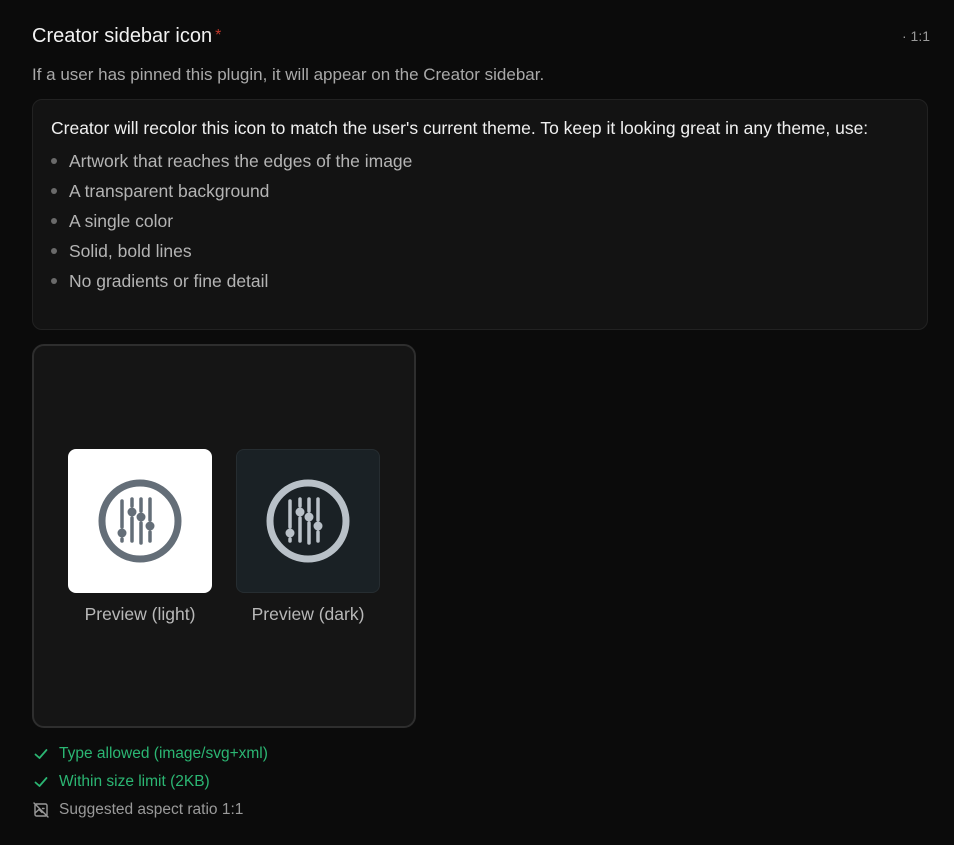 This screenshot has height=845, width=954. I want to click on aspect-ratio-hint: · 1:1, so click(915, 36).